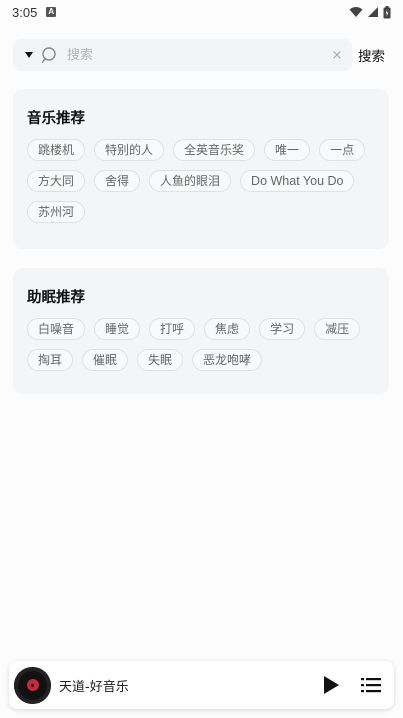  I want to click on music-tag: Do What You Do, so click(297, 181).